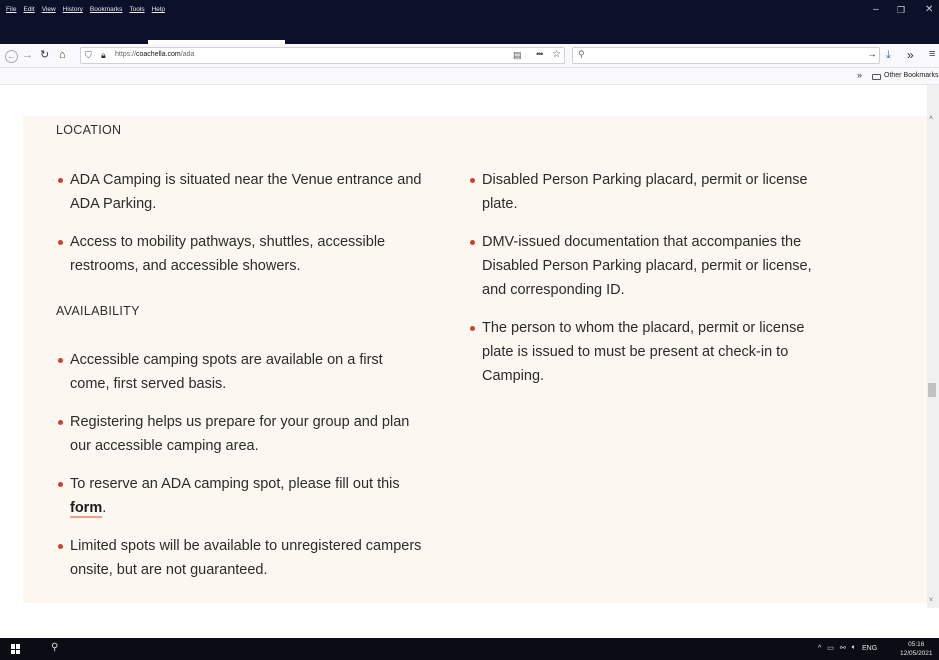 The height and width of the screenshot is (660, 939). Describe the element at coordinates (931, 600) in the screenshot. I see `scroll-down-icon: ˅` at that location.